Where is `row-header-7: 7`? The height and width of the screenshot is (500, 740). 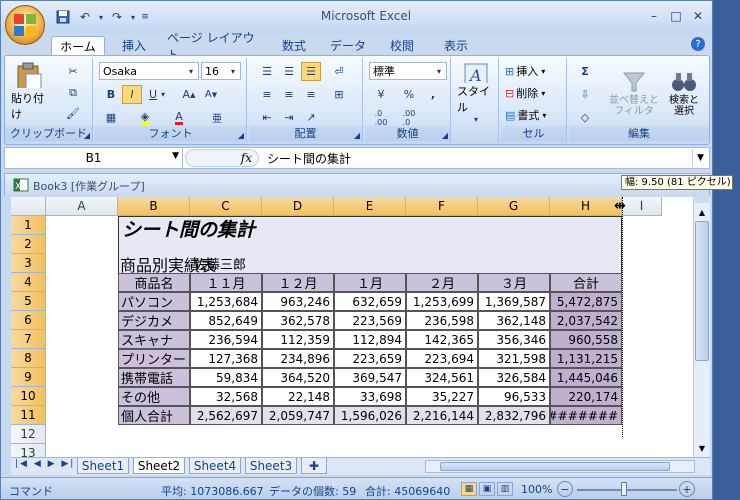 row-header-7: 7 is located at coordinates (28, 339).